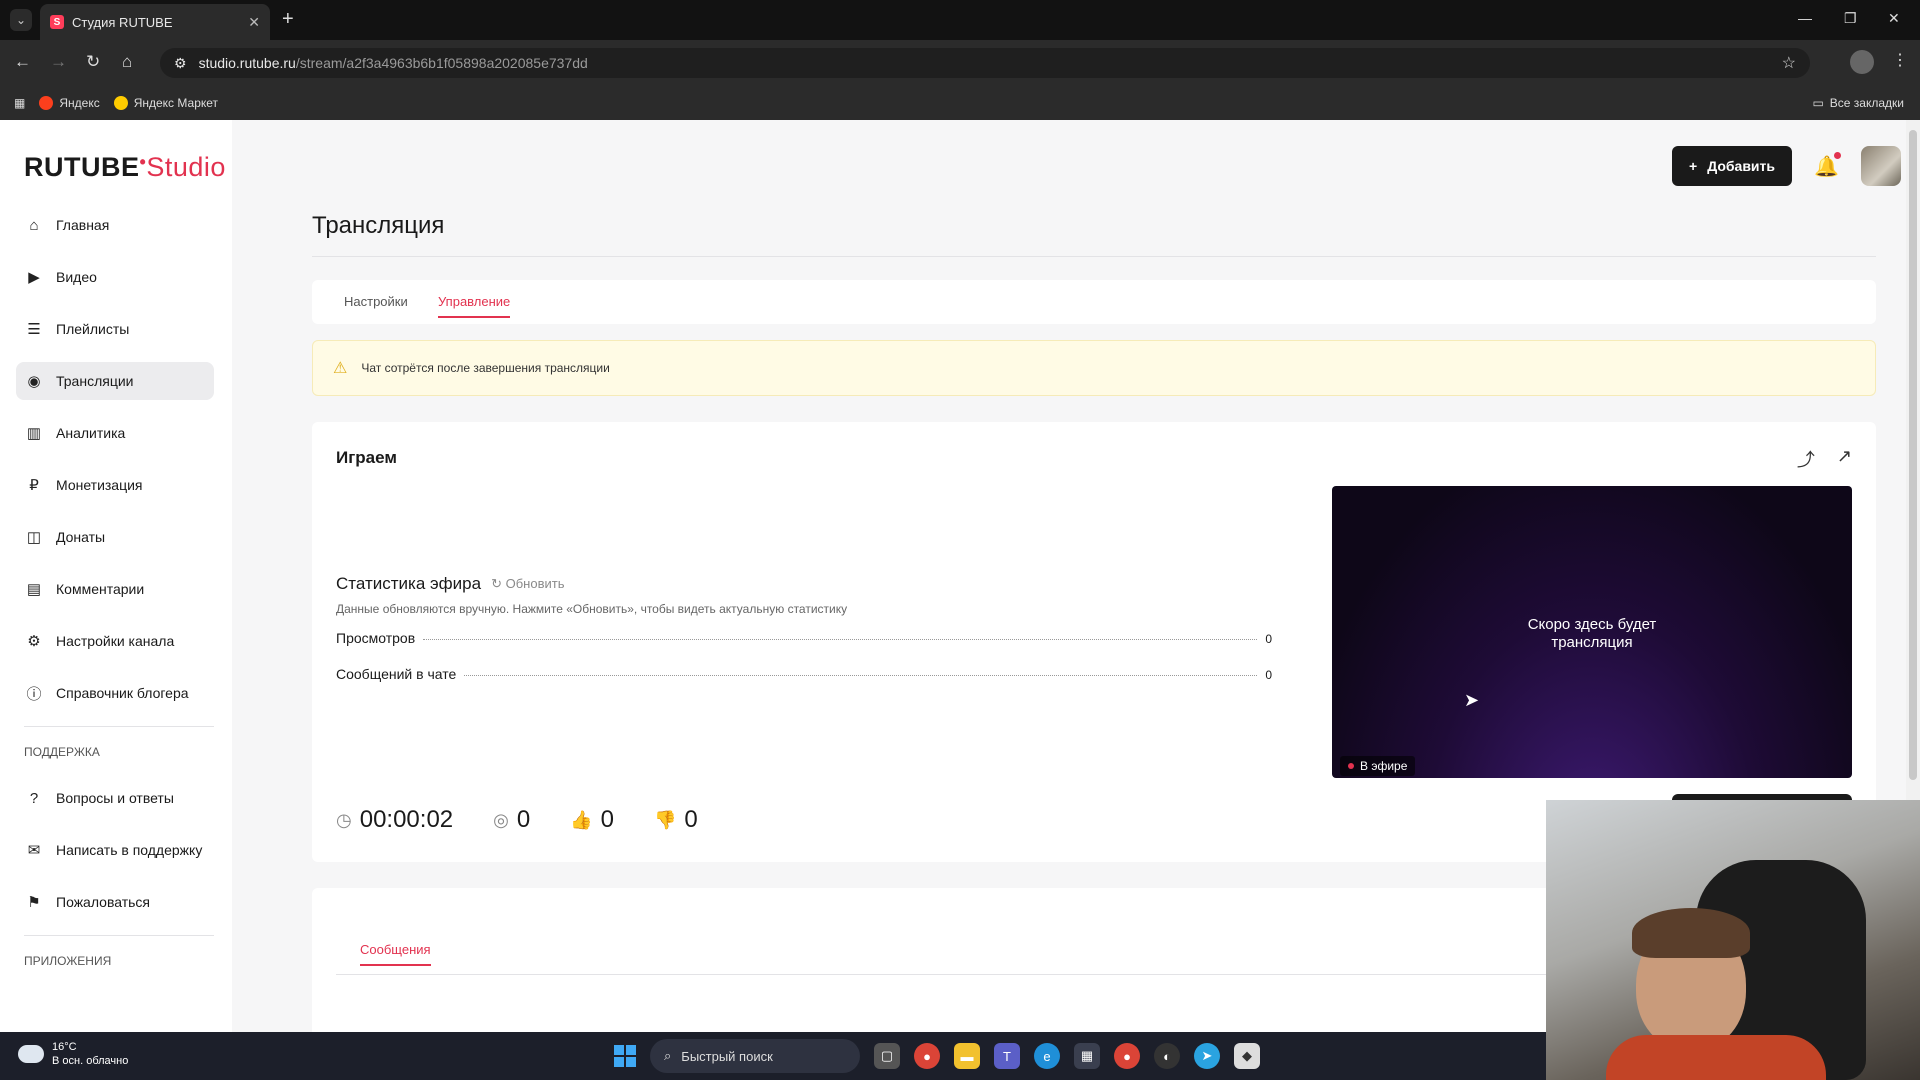  I want to click on back-icon: ←, so click(22, 62).